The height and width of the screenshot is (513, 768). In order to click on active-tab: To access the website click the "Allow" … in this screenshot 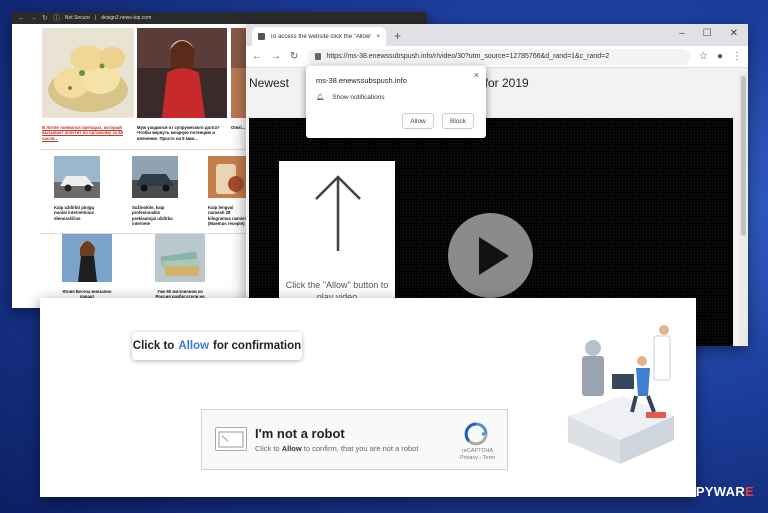, I will do `click(319, 36)`.